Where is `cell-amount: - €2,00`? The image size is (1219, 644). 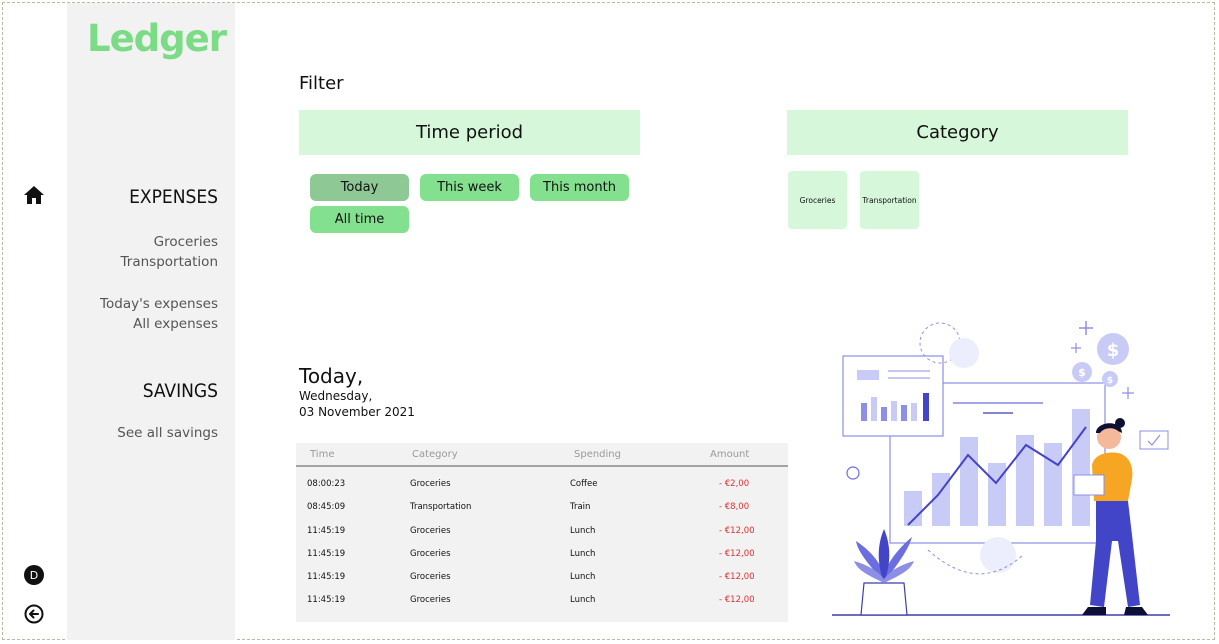
cell-amount: - €2,00 is located at coordinates (734, 484).